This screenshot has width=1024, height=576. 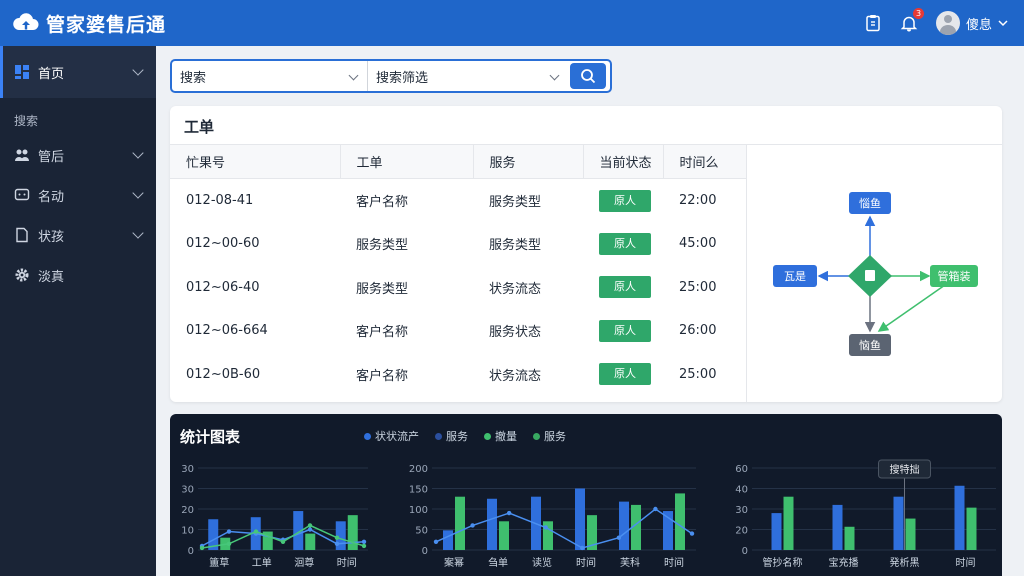 I want to click on flow-node-top: 惱鱼, so click(x=870, y=203).